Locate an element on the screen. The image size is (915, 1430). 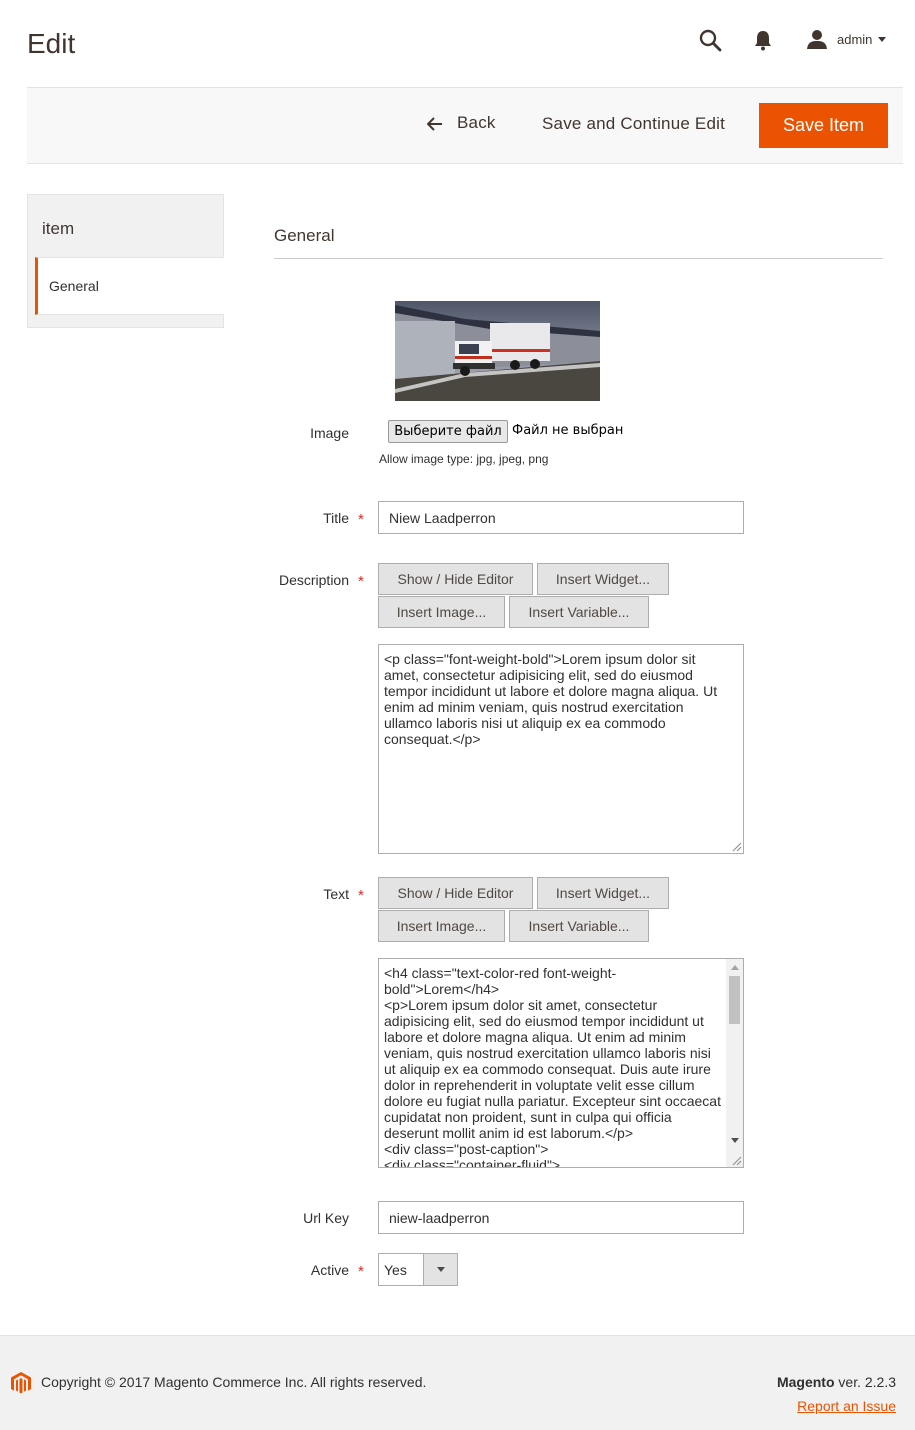
file-status: Файл не выбран is located at coordinates (568, 430).